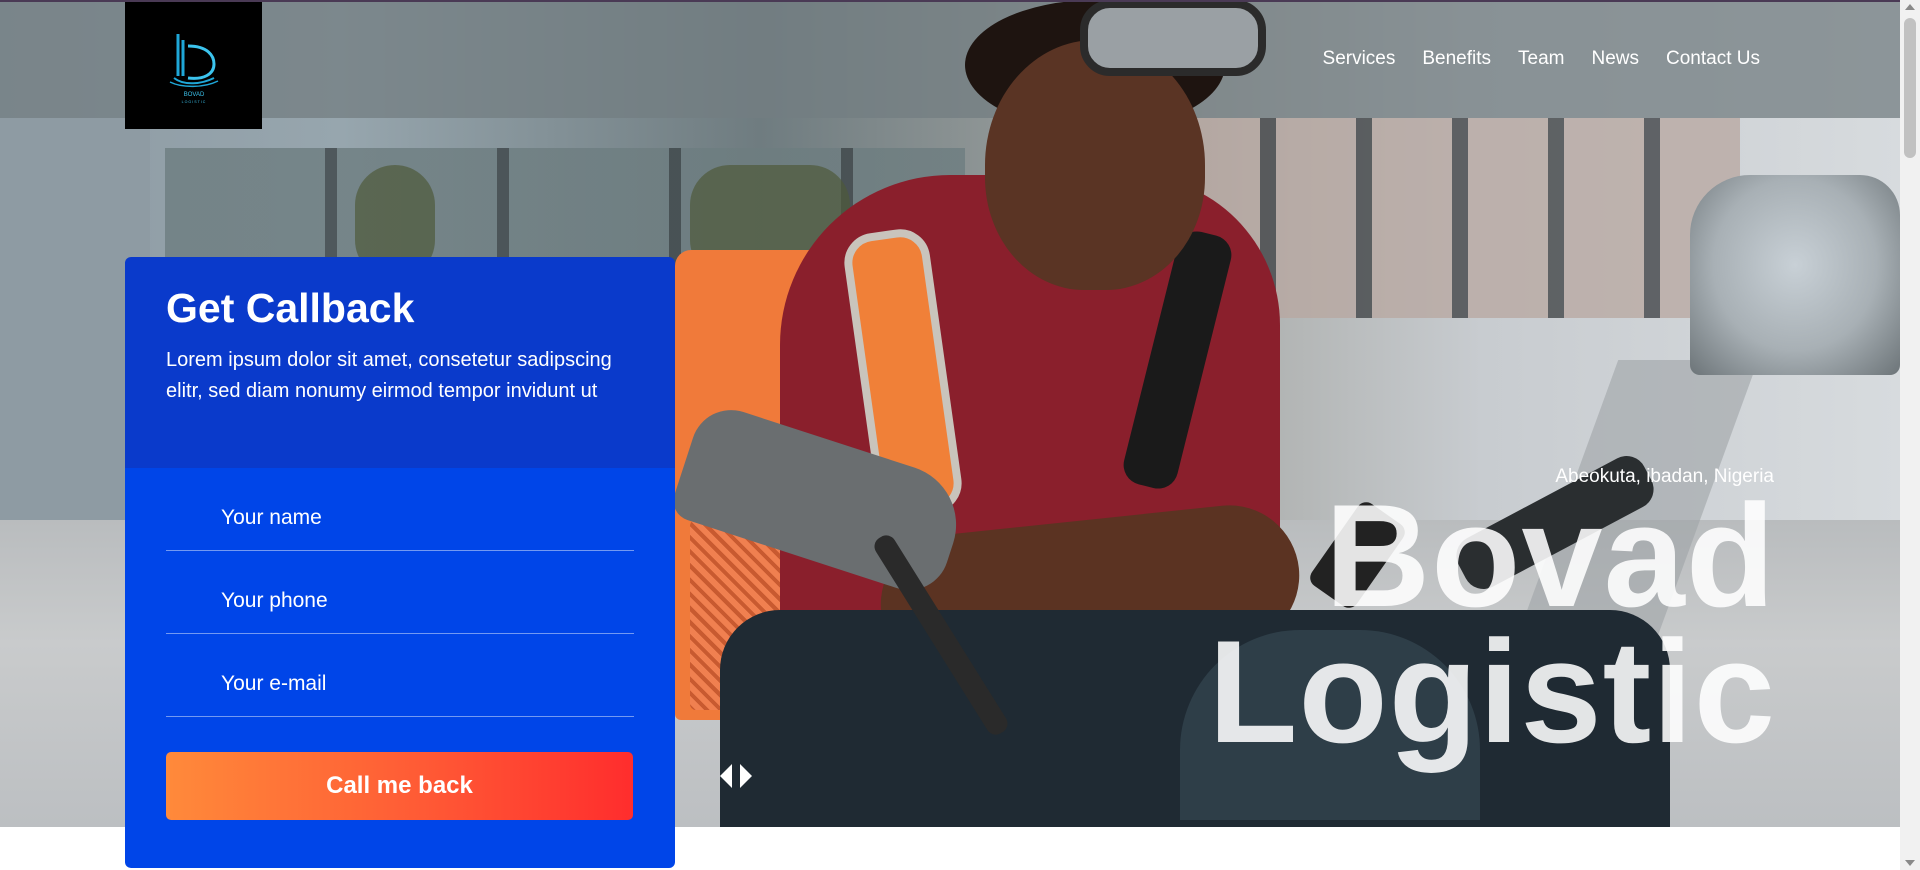 Image resolution: width=1920 pixels, height=870 pixels. What do you see at coordinates (1095, 165) in the screenshot?
I see `hero-person-face` at bounding box center [1095, 165].